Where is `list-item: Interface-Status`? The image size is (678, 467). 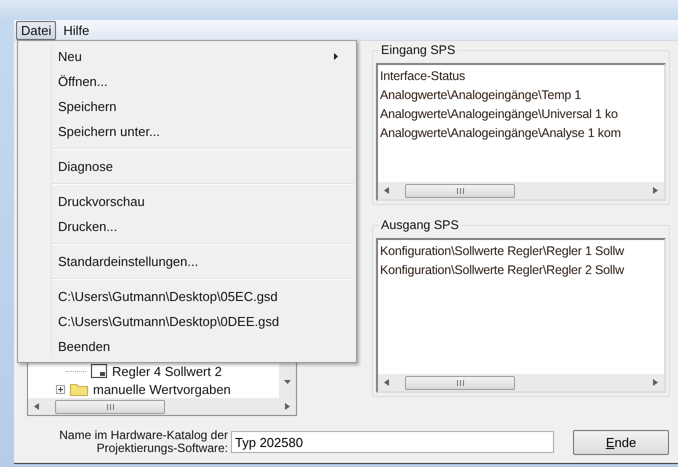 list-item: Interface-Status is located at coordinates (522, 76).